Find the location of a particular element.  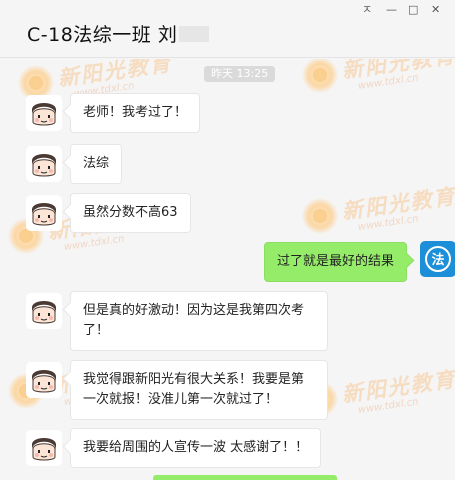

close-button: ✕ is located at coordinates (435, 10).